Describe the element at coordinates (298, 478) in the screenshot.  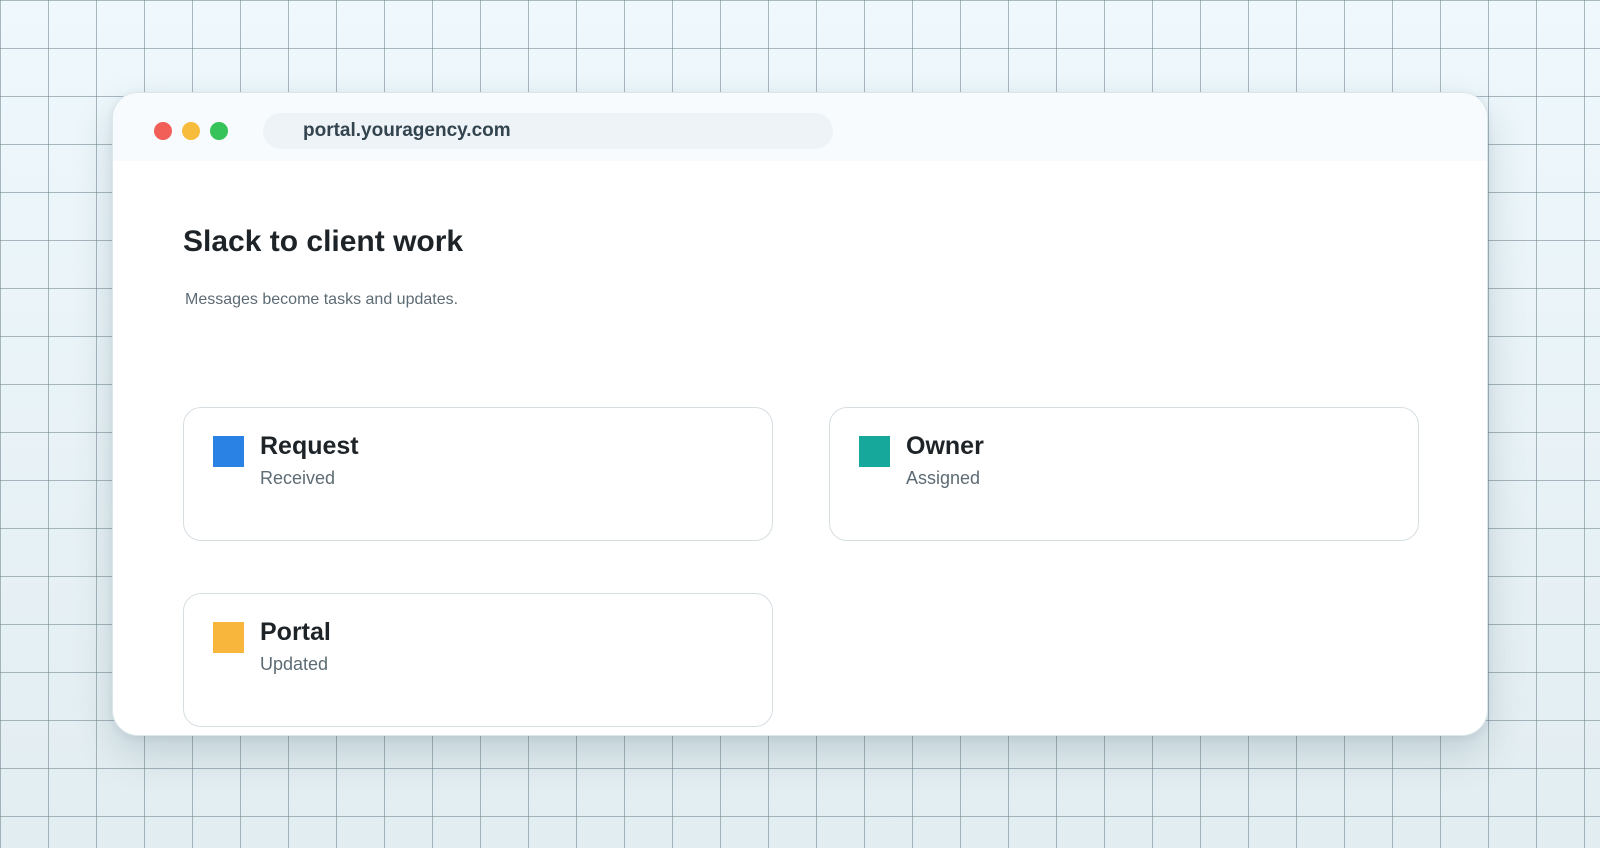
I see `card-status: Received` at that location.